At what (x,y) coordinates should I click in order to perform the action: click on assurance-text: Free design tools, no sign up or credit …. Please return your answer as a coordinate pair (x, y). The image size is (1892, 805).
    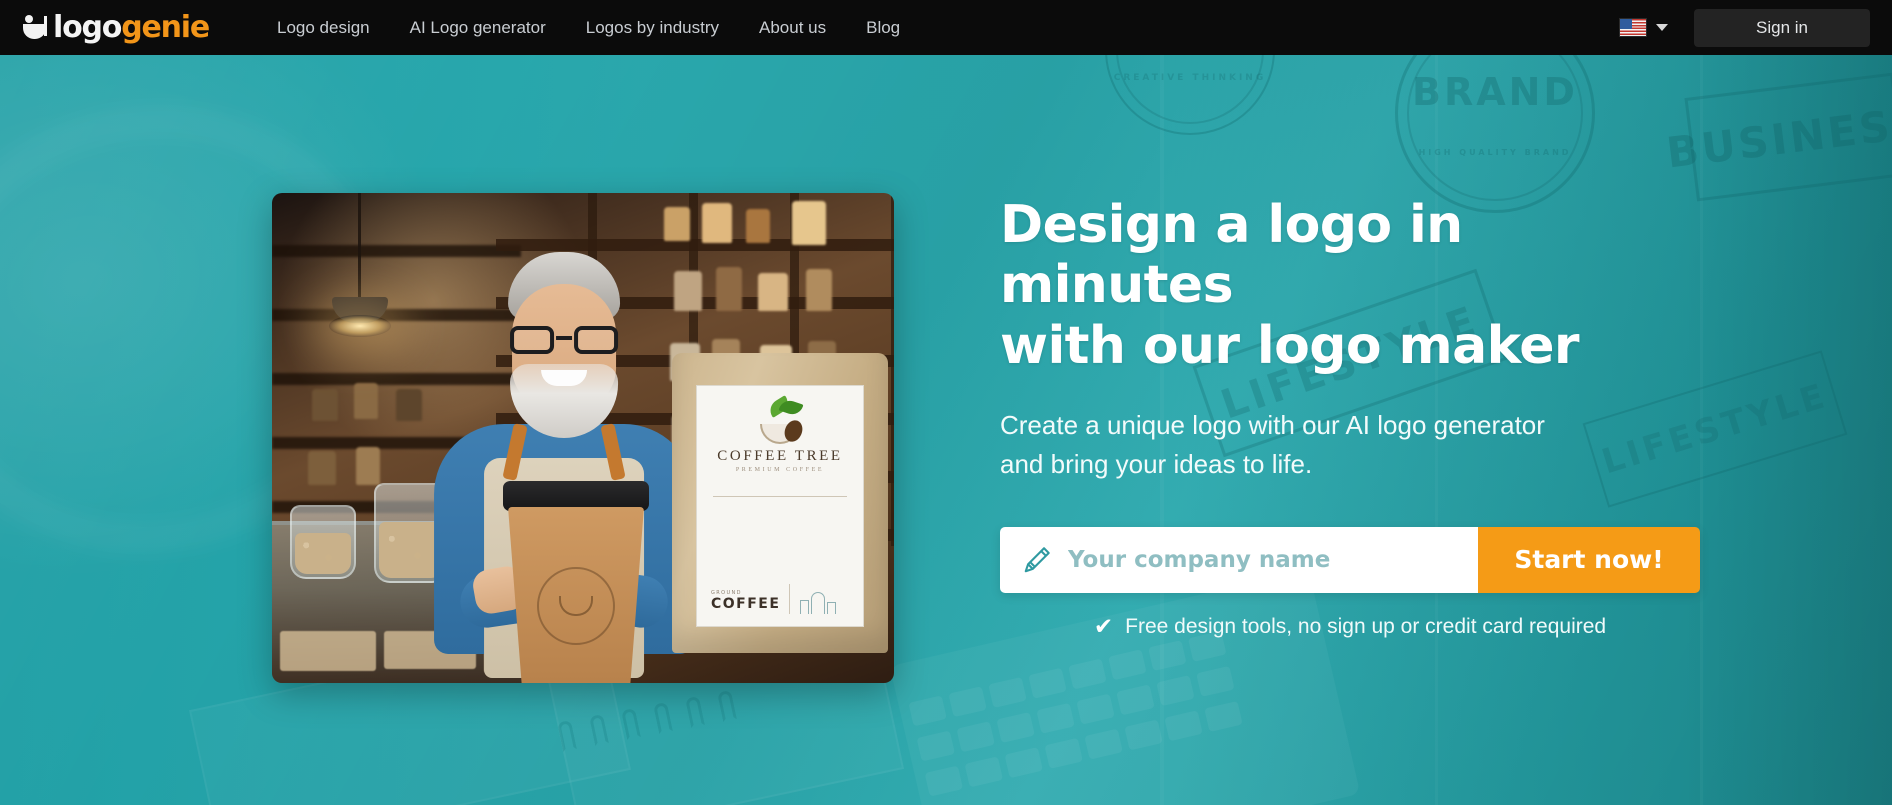
    Looking at the image, I should click on (1366, 626).